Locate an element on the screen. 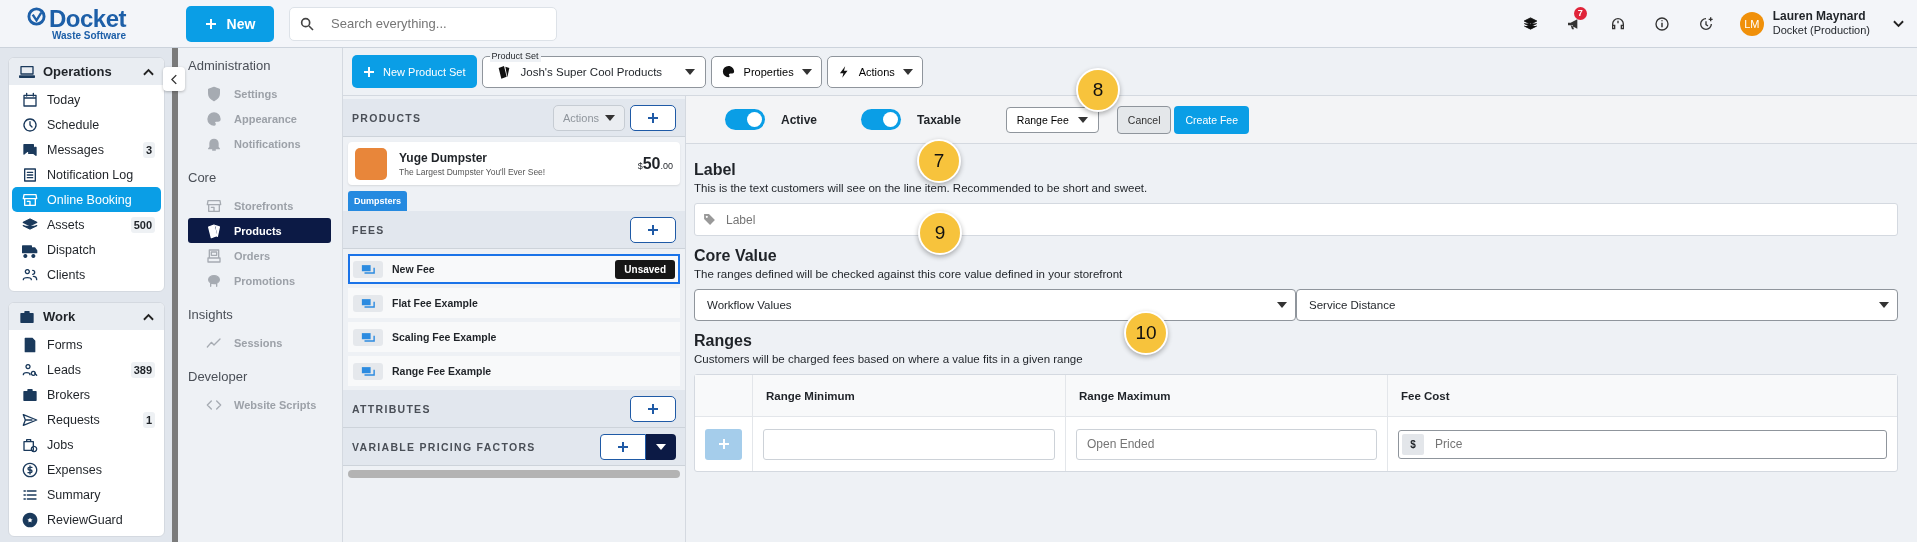 The height and width of the screenshot is (542, 1917). actions-button: Actions is located at coordinates (874, 71).